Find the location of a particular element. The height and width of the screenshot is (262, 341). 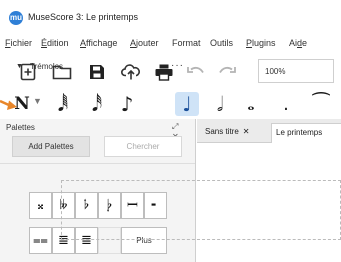

chevron-down-icon: ▼ is located at coordinates (37, 101).